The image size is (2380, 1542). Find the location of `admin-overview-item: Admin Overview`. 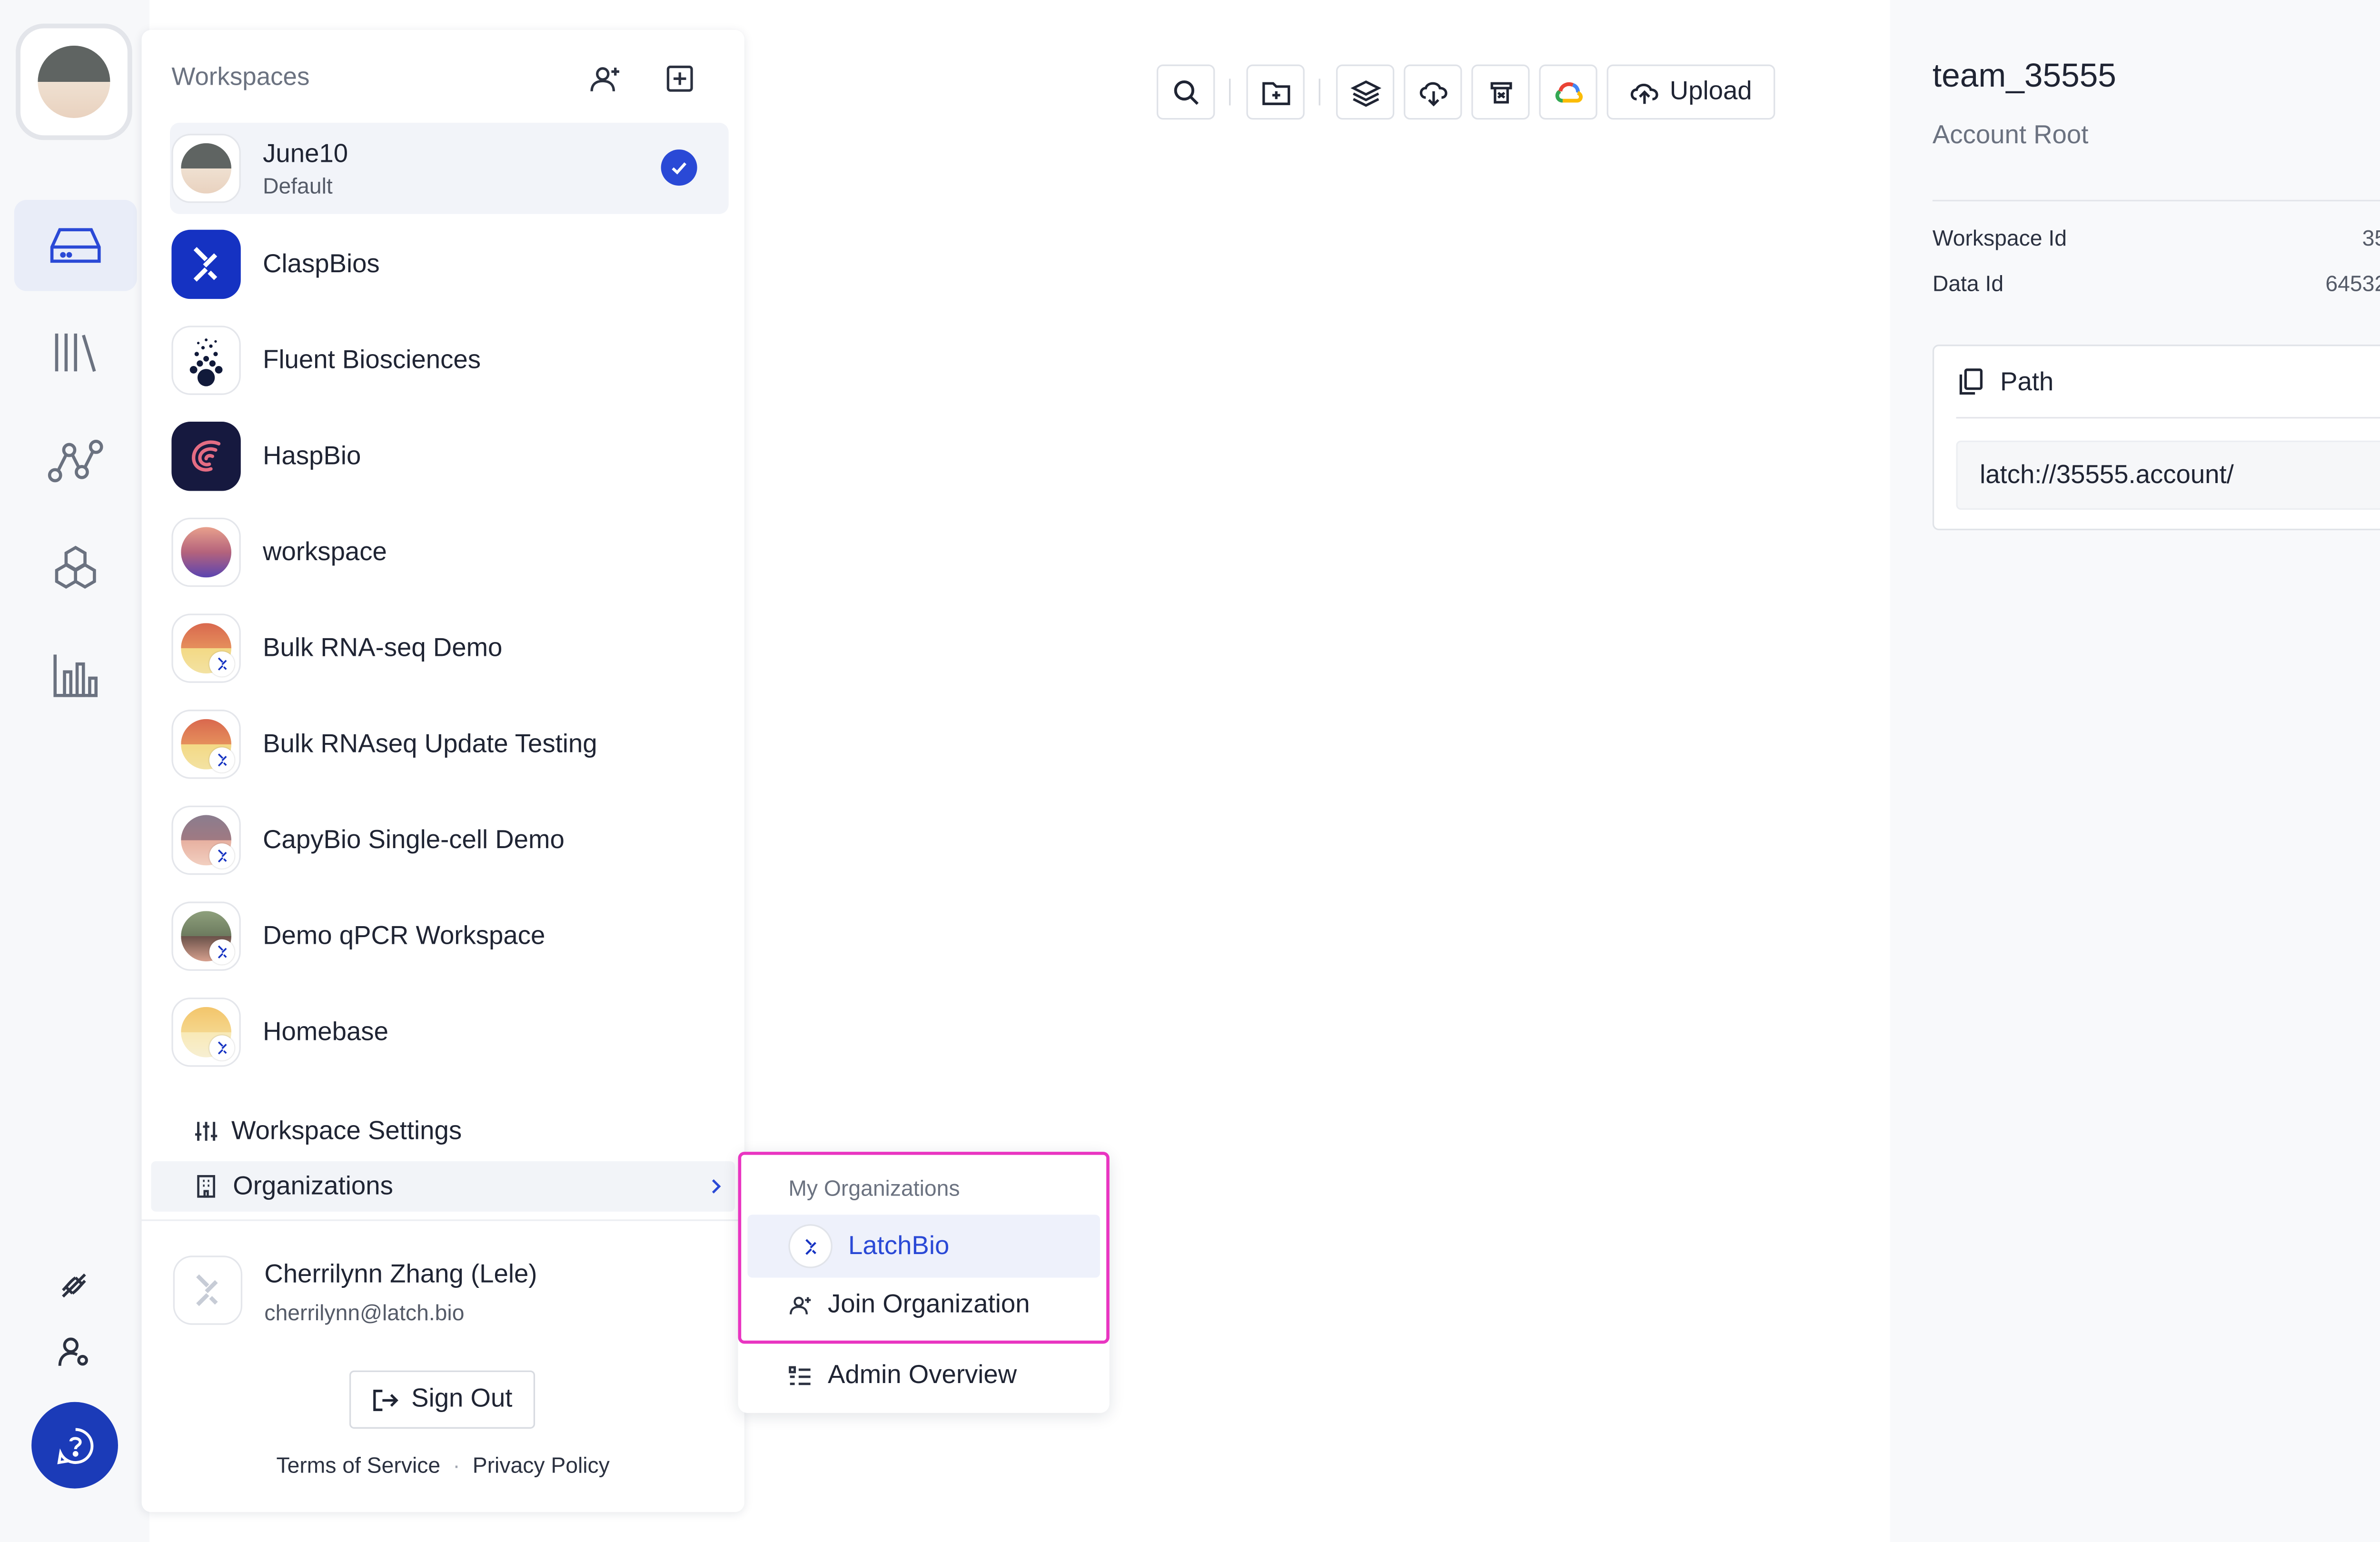

admin-overview-item: Admin Overview is located at coordinates (902, 1376).